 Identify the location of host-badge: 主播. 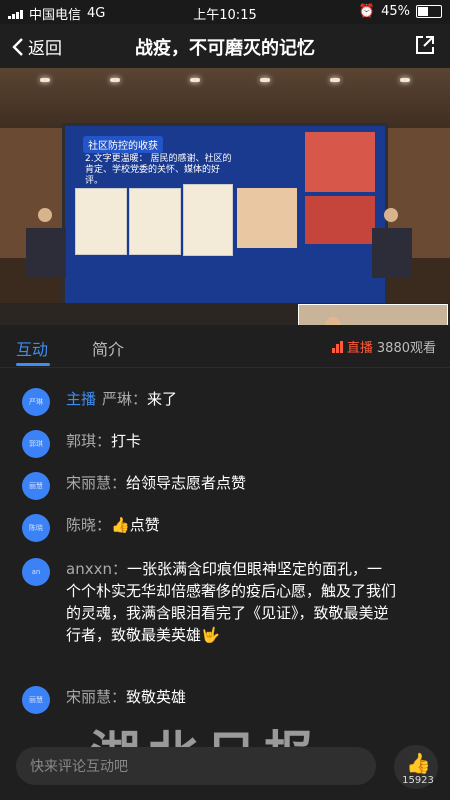
(81, 399).